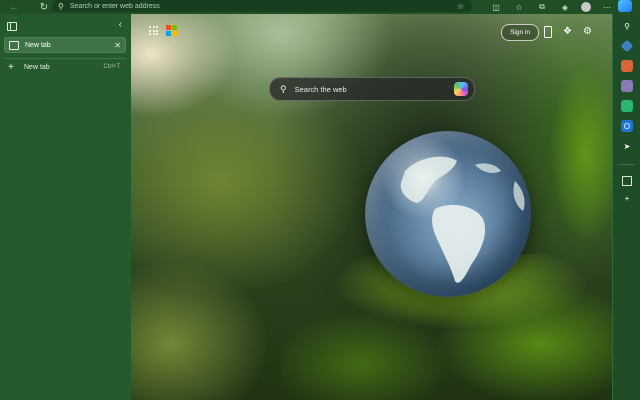 The width and height of the screenshot is (640, 400). Describe the element at coordinates (12, 26) in the screenshot. I see `tab-actions-icon` at that location.